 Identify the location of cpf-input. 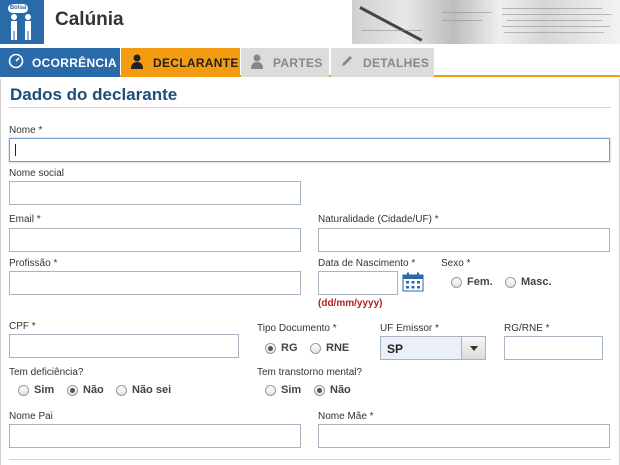
(124, 346).